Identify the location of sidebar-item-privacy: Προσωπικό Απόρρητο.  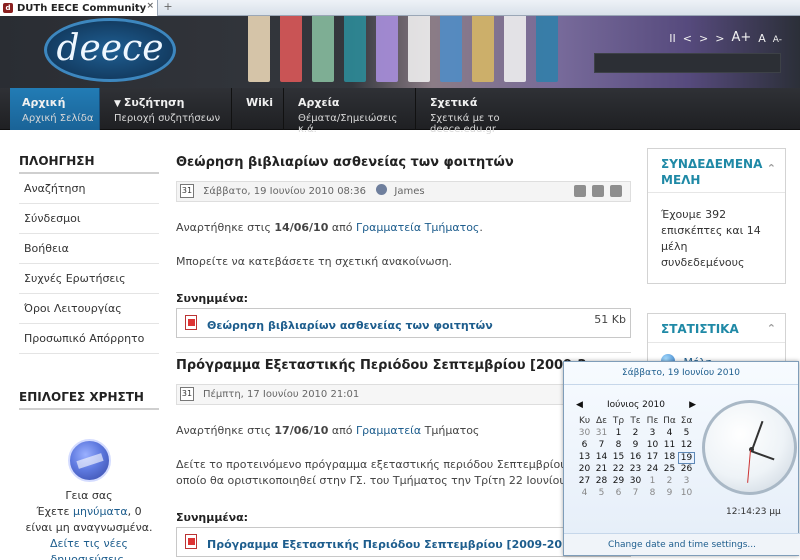
(89, 339).